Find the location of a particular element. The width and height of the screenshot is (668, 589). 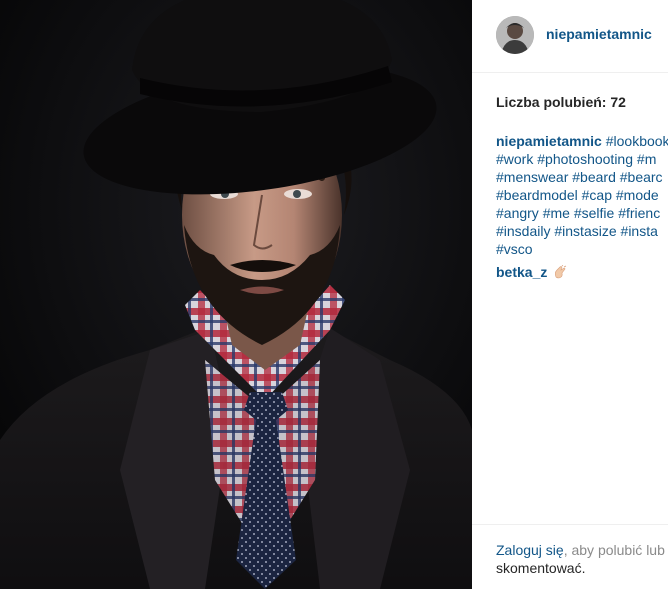

hashtag-link: #work is located at coordinates (514, 159).